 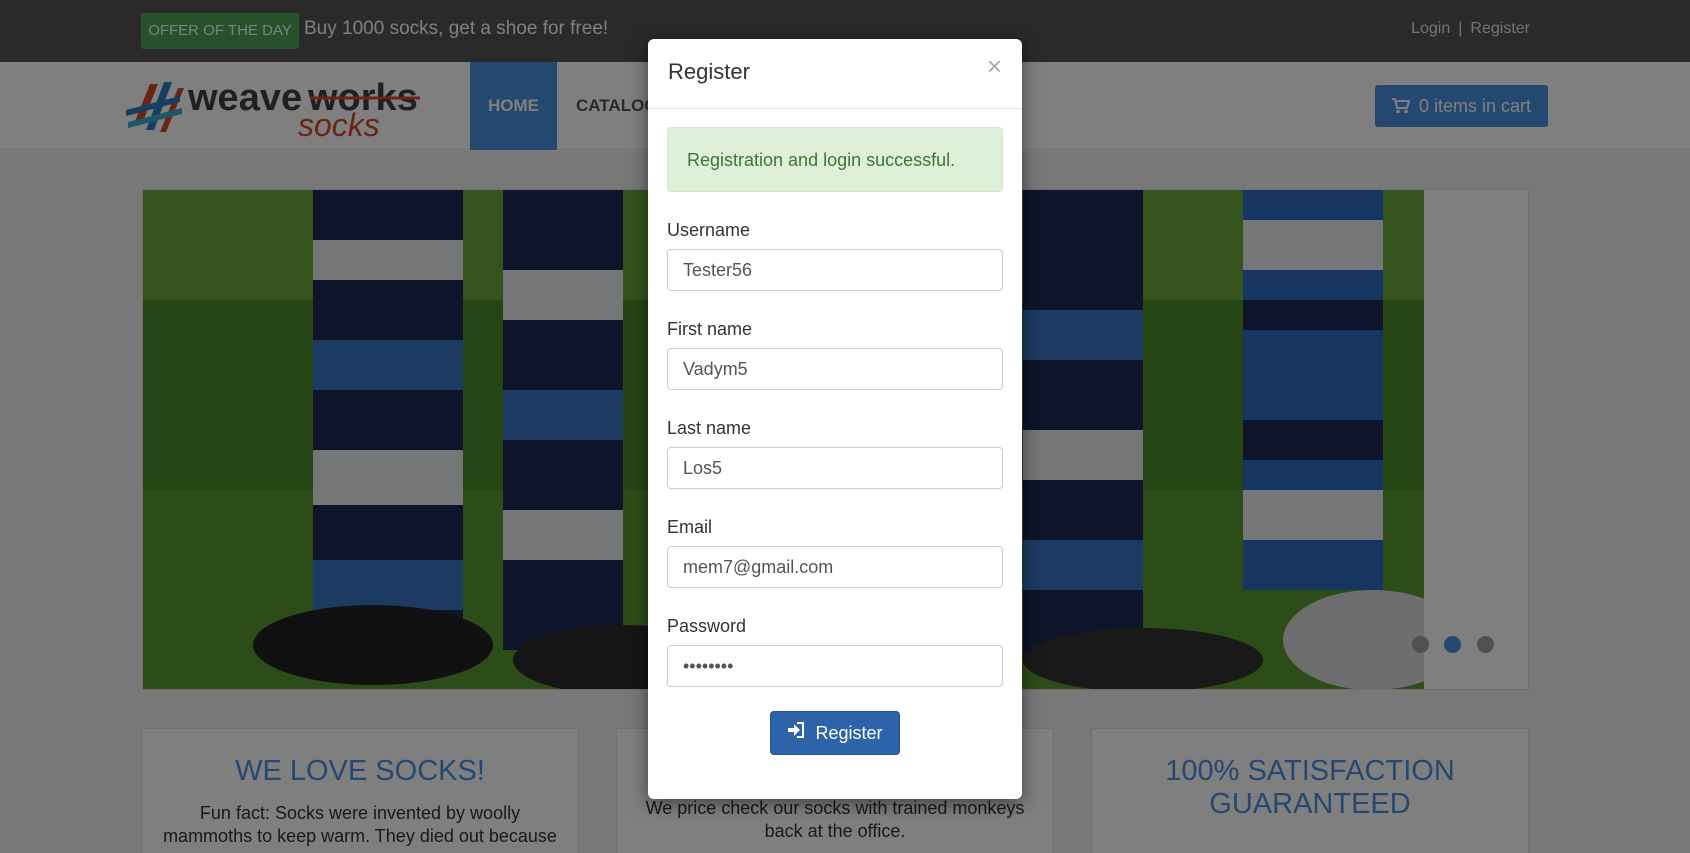 I want to click on email-group: Email, so click(x=835, y=552).